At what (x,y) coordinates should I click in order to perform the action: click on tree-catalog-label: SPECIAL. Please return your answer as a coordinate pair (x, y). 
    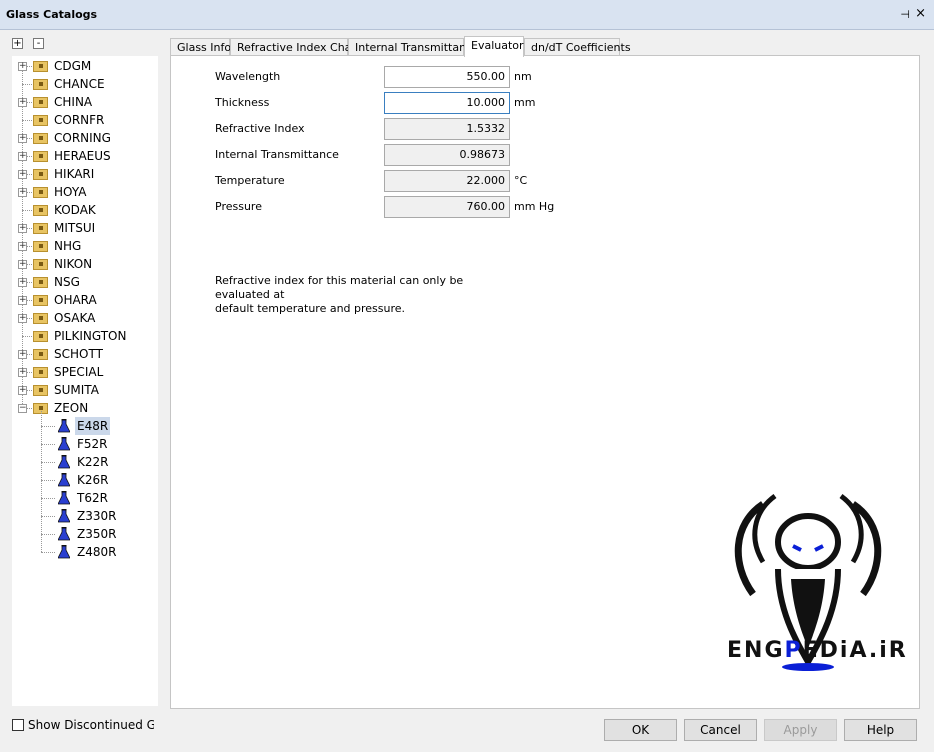
    Looking at the image, I should click on (79, 372).